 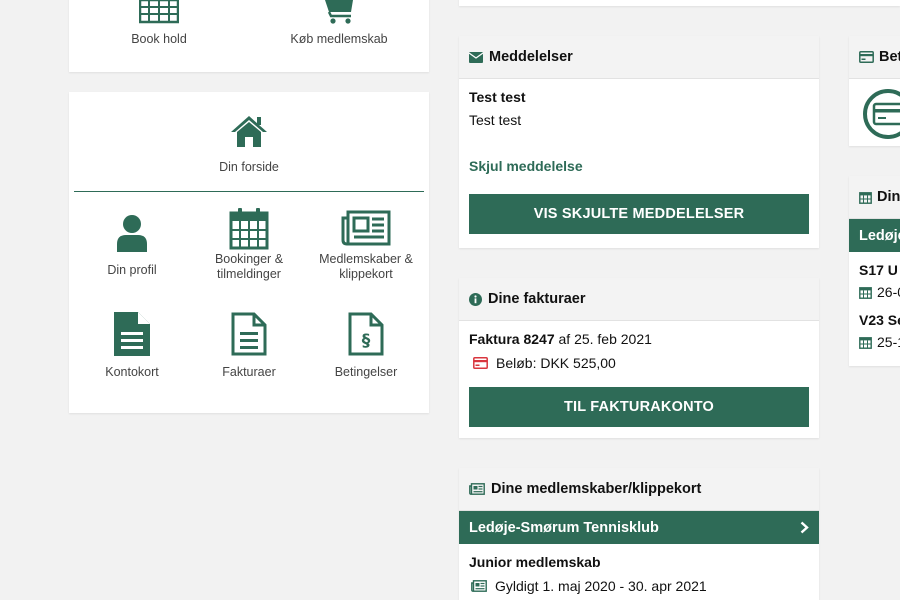 What do you see at coordinates (888, 197) in the screenshot?
I see `bookings-header-title: Din` at bounding box center [888, 197].